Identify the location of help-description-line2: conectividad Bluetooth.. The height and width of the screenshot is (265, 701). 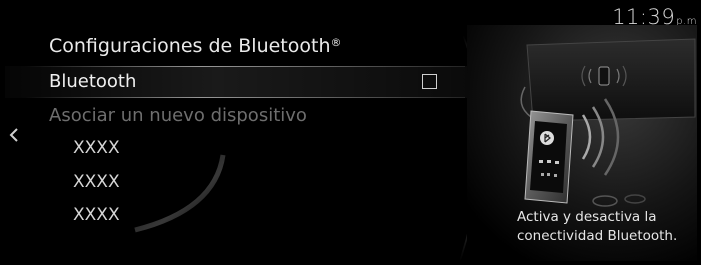
(597, 236).